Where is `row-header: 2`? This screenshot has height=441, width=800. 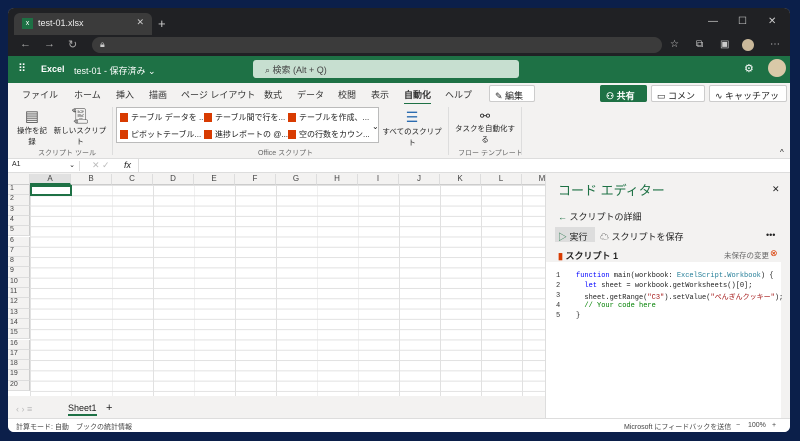
row-header: 2 is located at coordinates (19, 200).